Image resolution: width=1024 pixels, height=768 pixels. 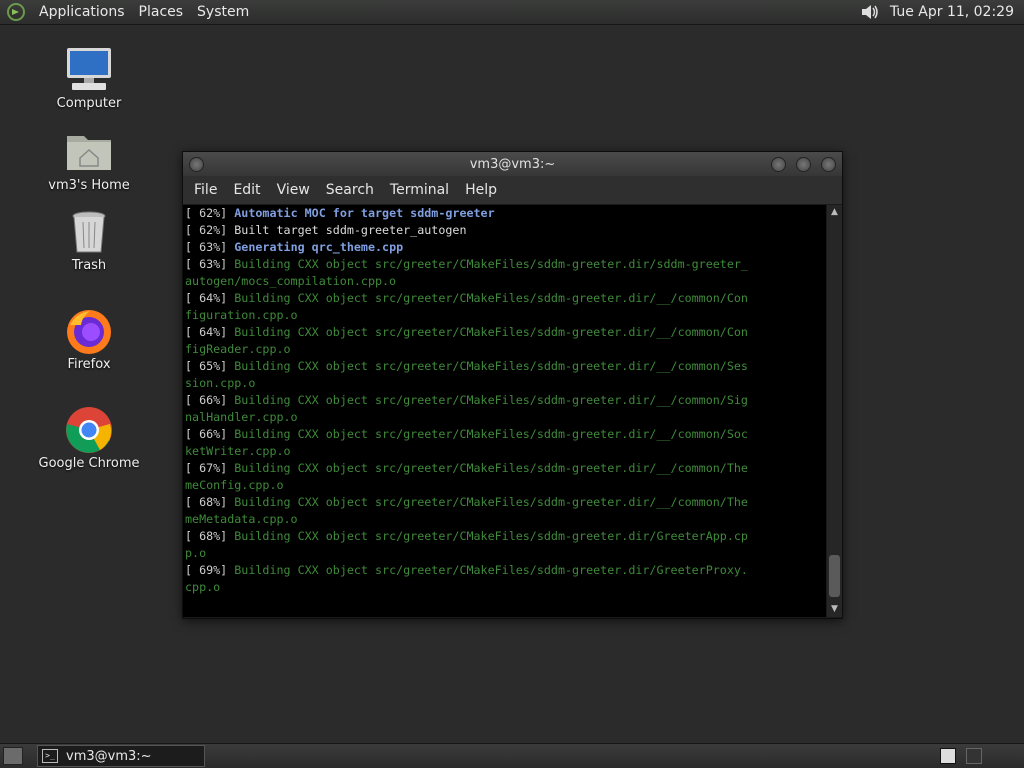 What do you see at coordinates (834, 576) in the screenshot?
I see `scrollbar-thumb` at bounding box center [834, 576].